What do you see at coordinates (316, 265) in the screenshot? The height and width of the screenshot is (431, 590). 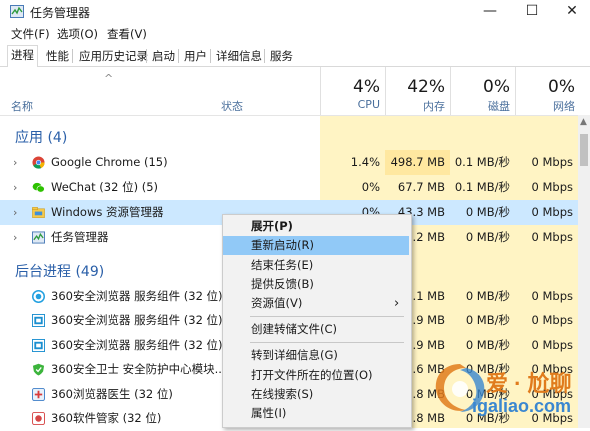 I see `menu-item-end-task: 结束任务(E)` at bounding box center [316, 265].